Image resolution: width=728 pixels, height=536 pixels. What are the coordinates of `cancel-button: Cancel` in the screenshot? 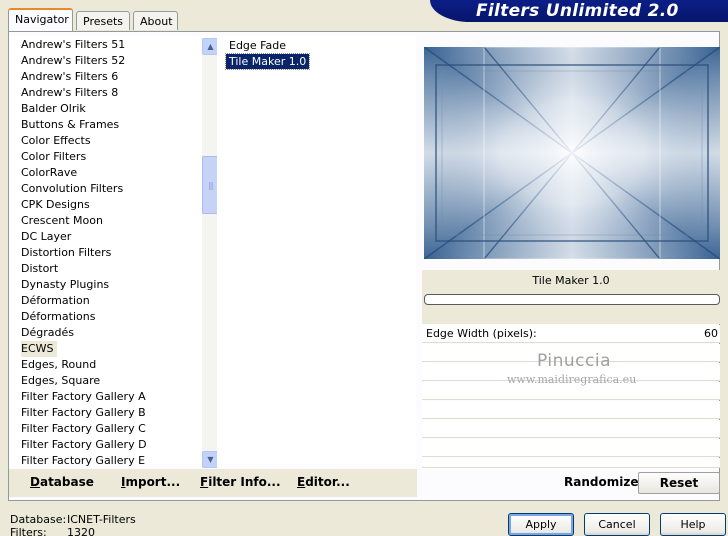 It's located at (617, 524).